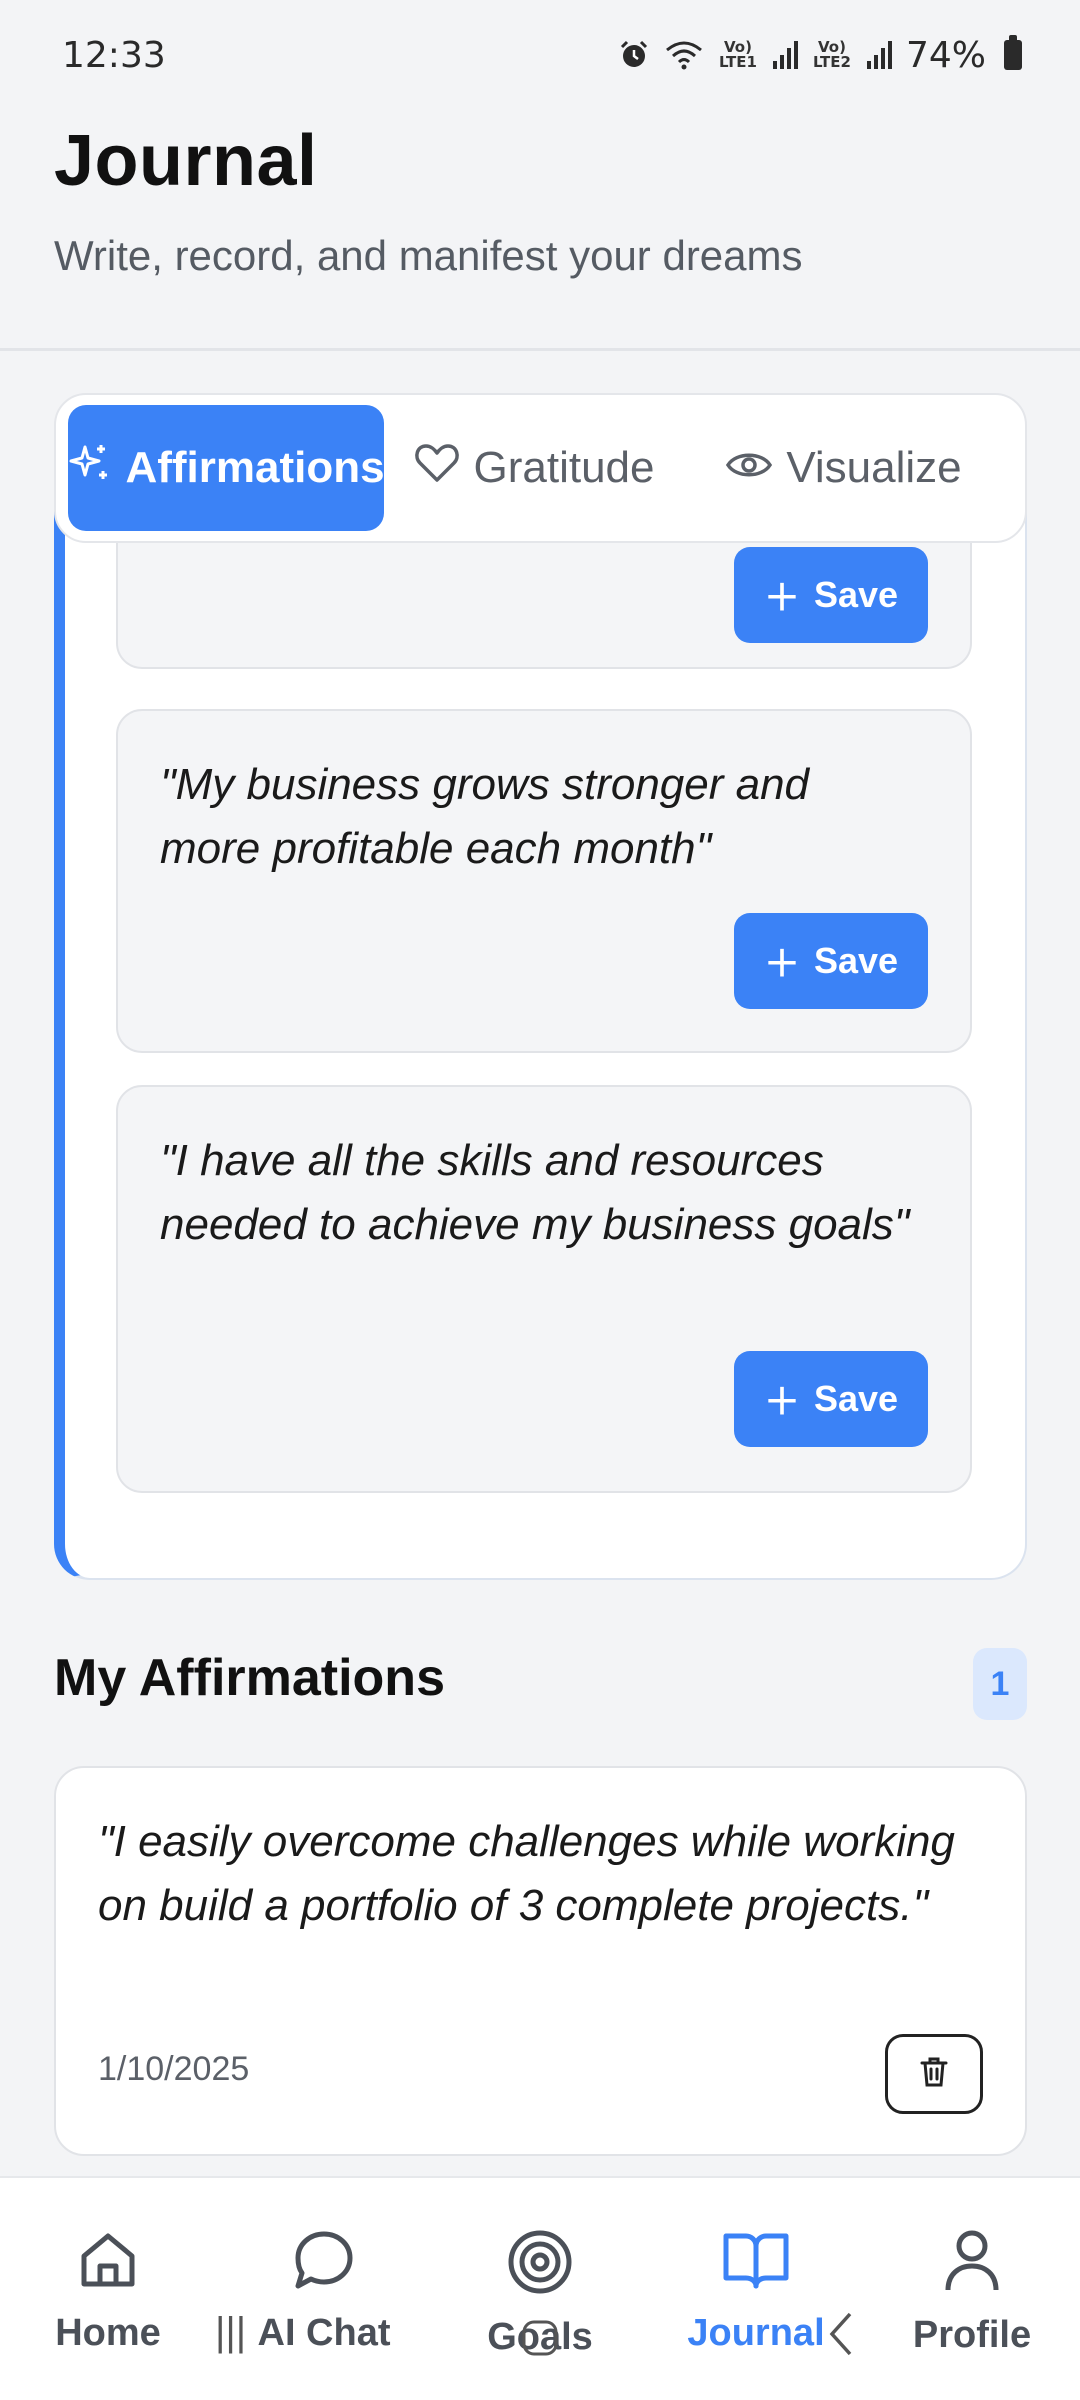 Image resolution: width=1080 pixels, height=2400 pixels. Describe the element at coordinates (174, 2069) in the screenshot. I see `saved-affirmation-date: 1/10/2025` at that location.